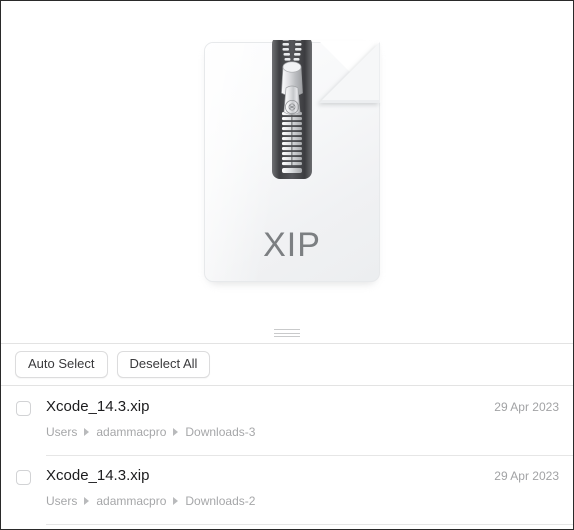 This screenshot has height=530, width=574. What do you see at coordinates (309, 524) in the screenshot?
I see `row-separator` at bounding box center [309, 524].